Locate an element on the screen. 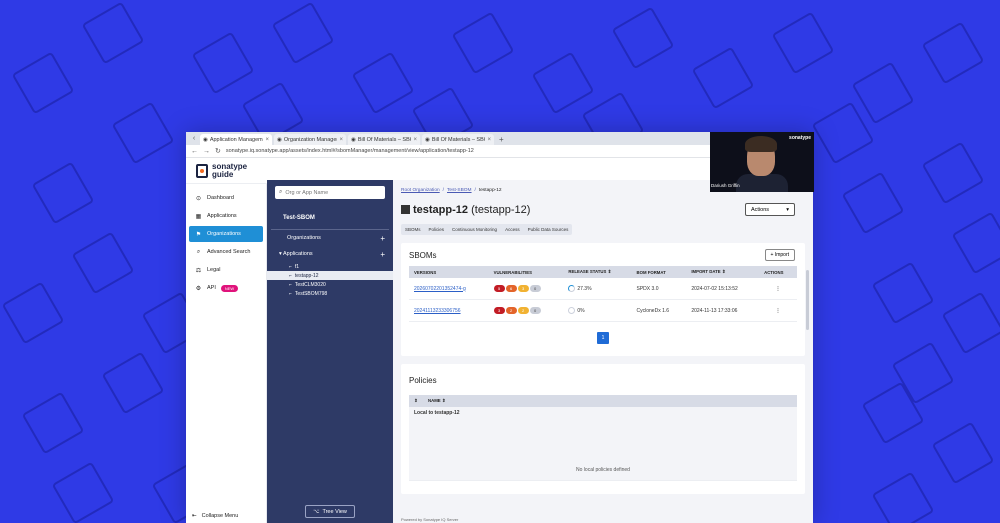 The height and width of the screenshot is (523, 1000). nav-item-label: Dashboard is located at coordinates (220, 198).